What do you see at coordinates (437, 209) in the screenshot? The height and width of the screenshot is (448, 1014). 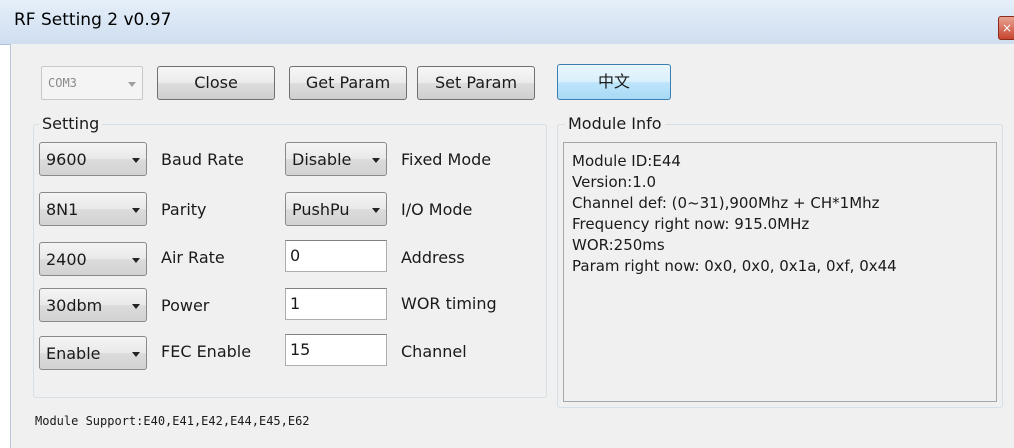 I see `io-mode-label: I/O Mode` at bounding box center [437, 209].